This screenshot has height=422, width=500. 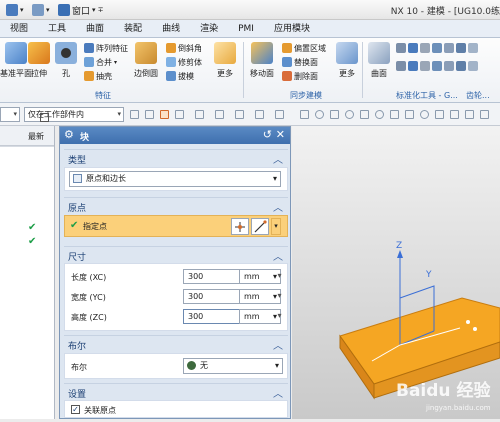 What do you see at coordinates (233, 366) in the screenshot?
I see `boolean-select: 无 ▾` at bounding box center [233, 366].